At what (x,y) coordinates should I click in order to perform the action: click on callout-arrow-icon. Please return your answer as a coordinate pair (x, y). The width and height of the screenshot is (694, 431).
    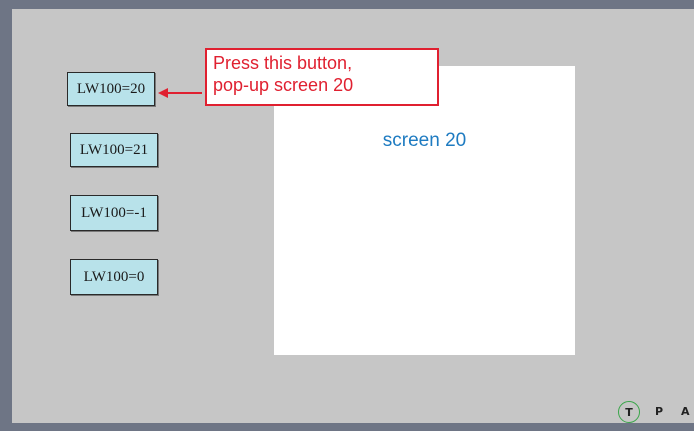
    Looking at the image, I should click on (180, 93).